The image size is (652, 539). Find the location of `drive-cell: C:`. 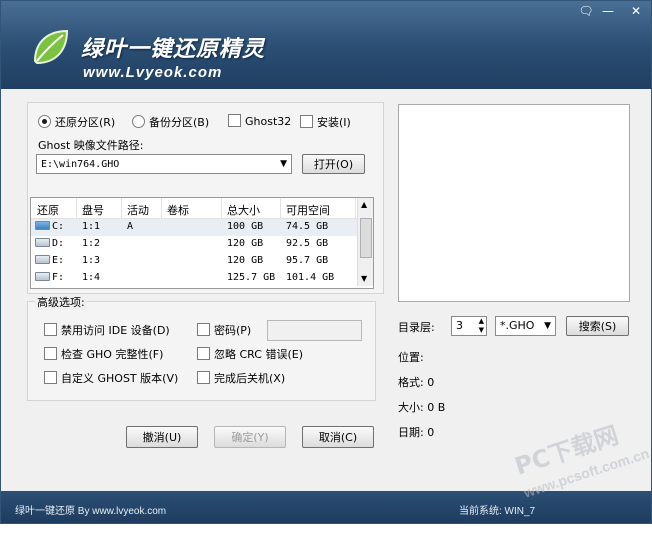

drive-cell: C: is located at coordinates (49, 226).